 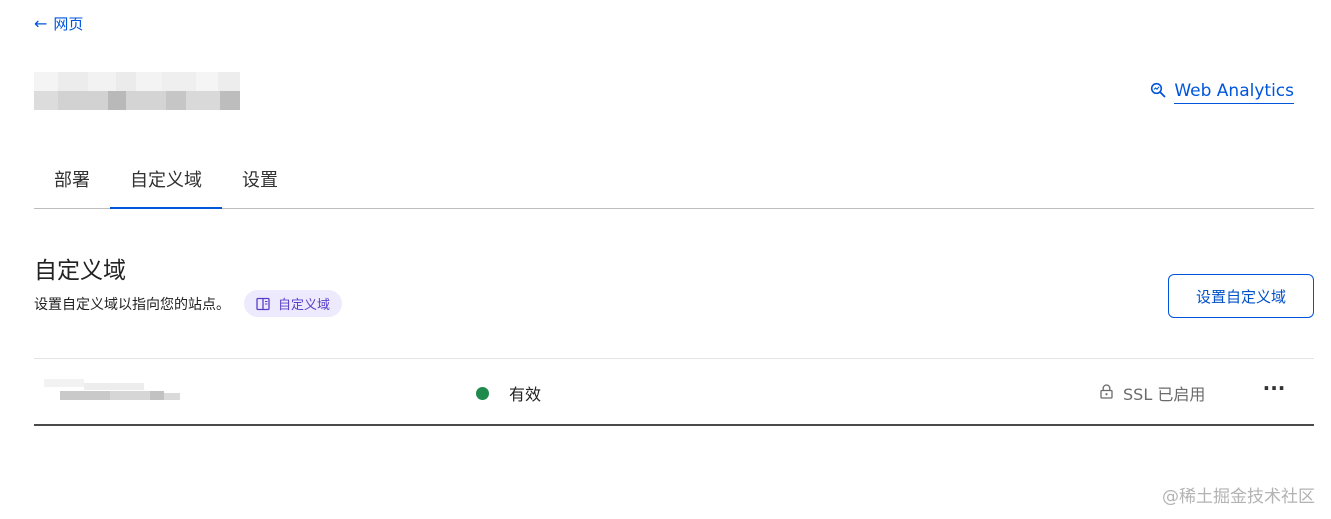 What do you see at coordinates (166, 182) in the screenshot?
I see `tab-custom-domains: 自定义域` at bounding box center [166, 182].